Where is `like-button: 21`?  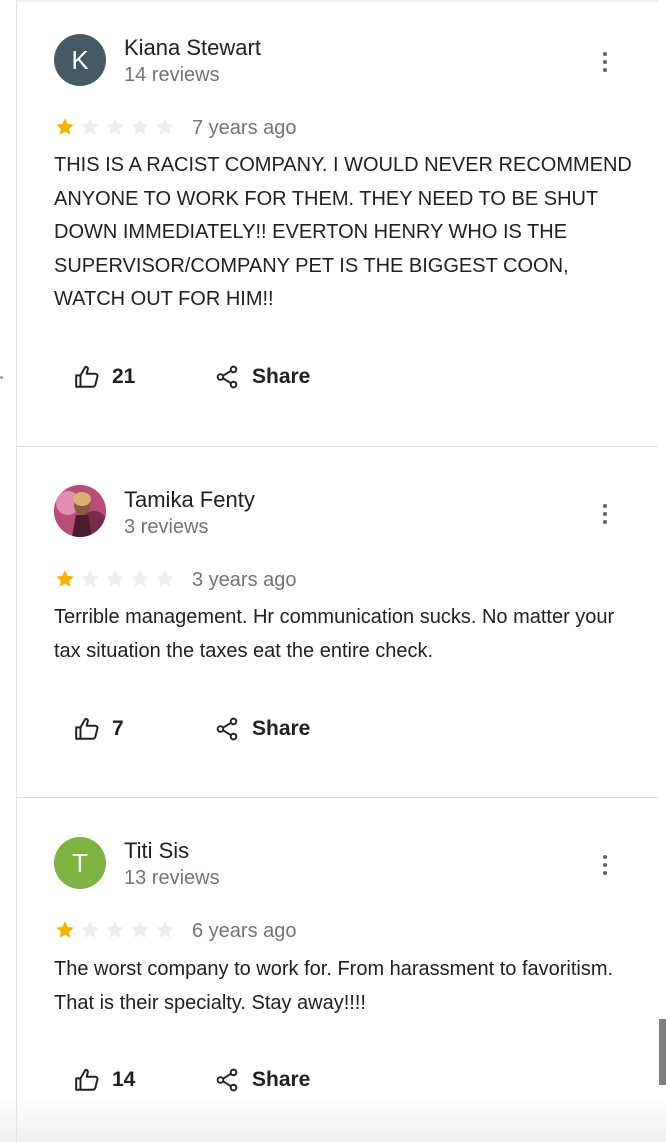
like-button: 21 is located at coordinates (104, 377).